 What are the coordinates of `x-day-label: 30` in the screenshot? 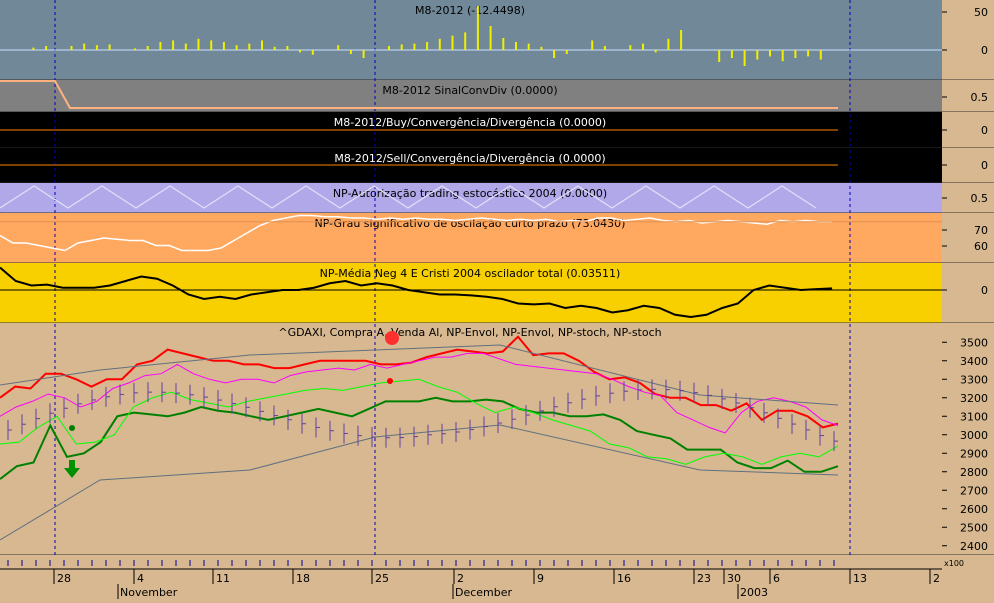 It's located at (734, 578).